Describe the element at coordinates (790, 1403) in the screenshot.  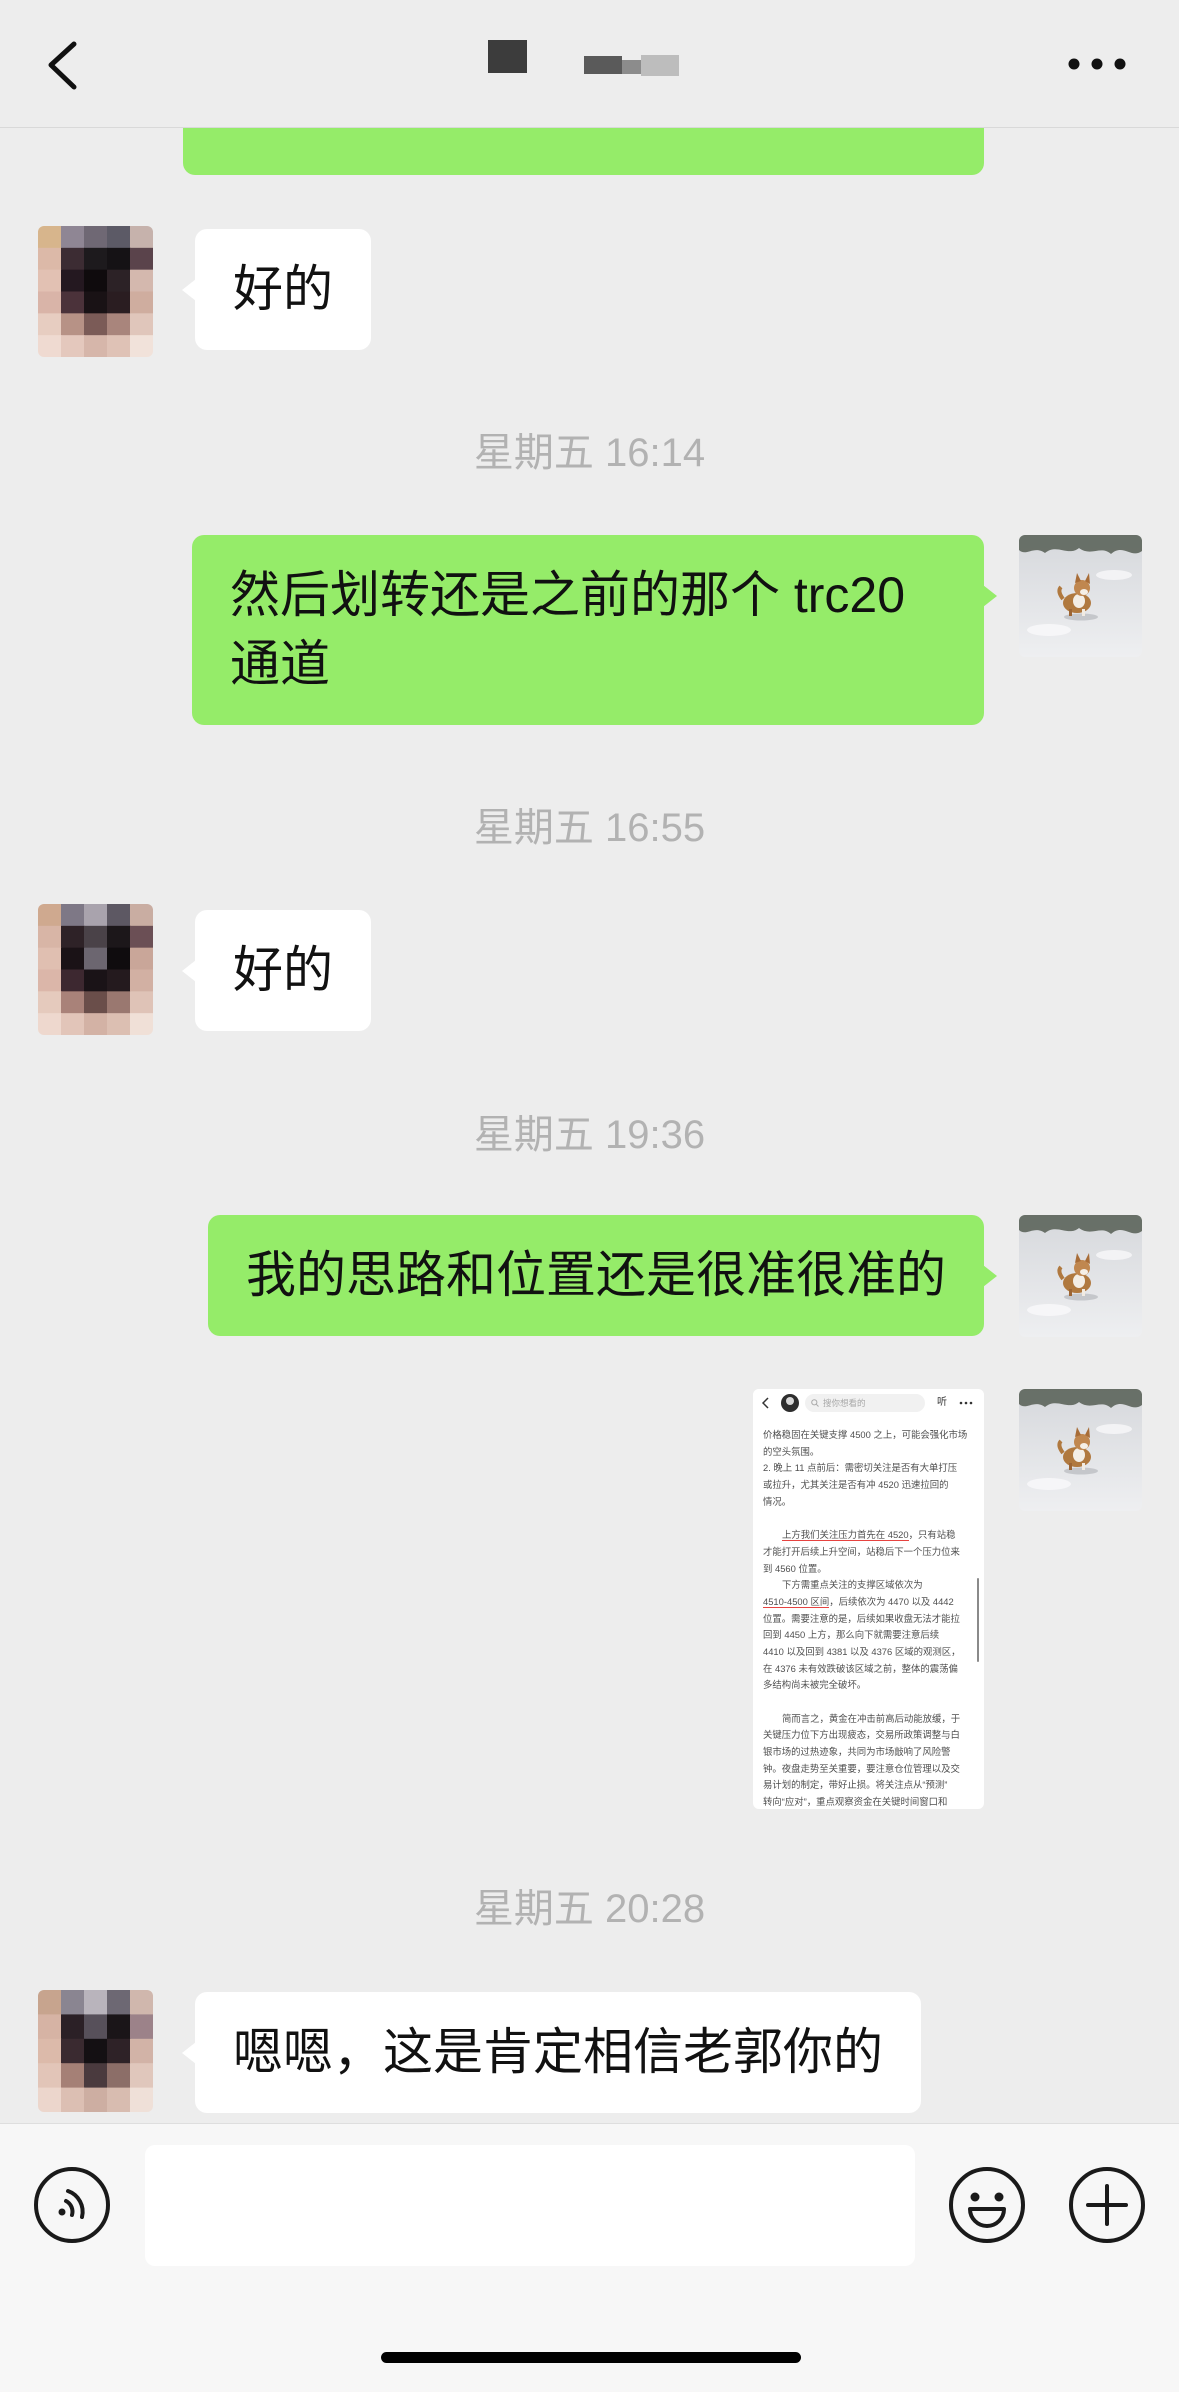
I see `avatar` at that location.